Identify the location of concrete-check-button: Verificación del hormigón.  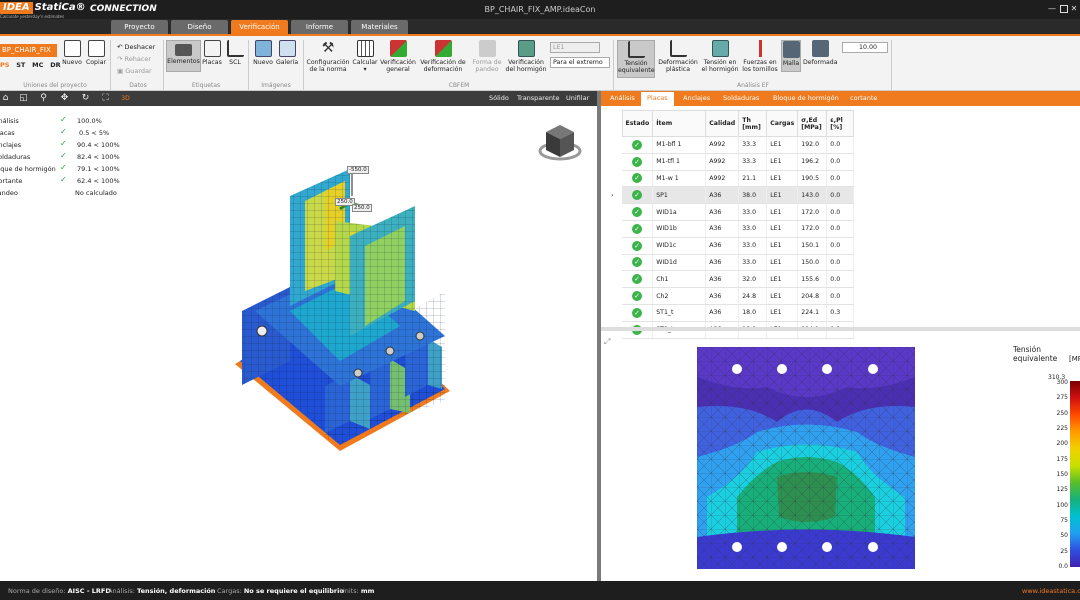
(526, 56).